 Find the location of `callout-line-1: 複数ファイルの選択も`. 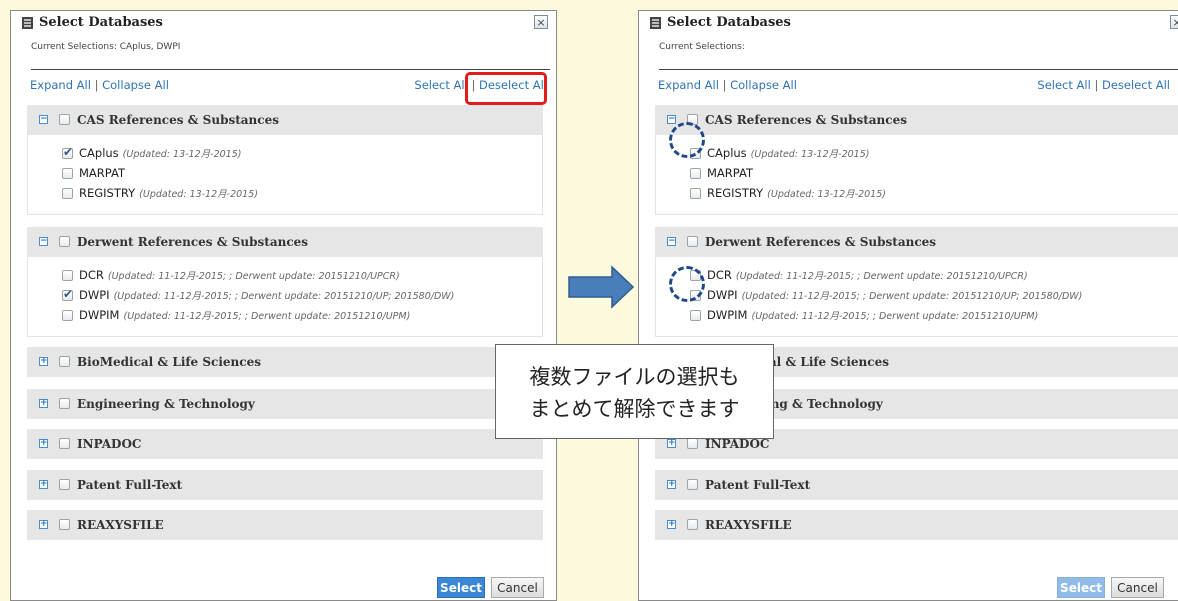

callout-line-1: 複数ファイルの選択も is located at coordinates (634, 377).